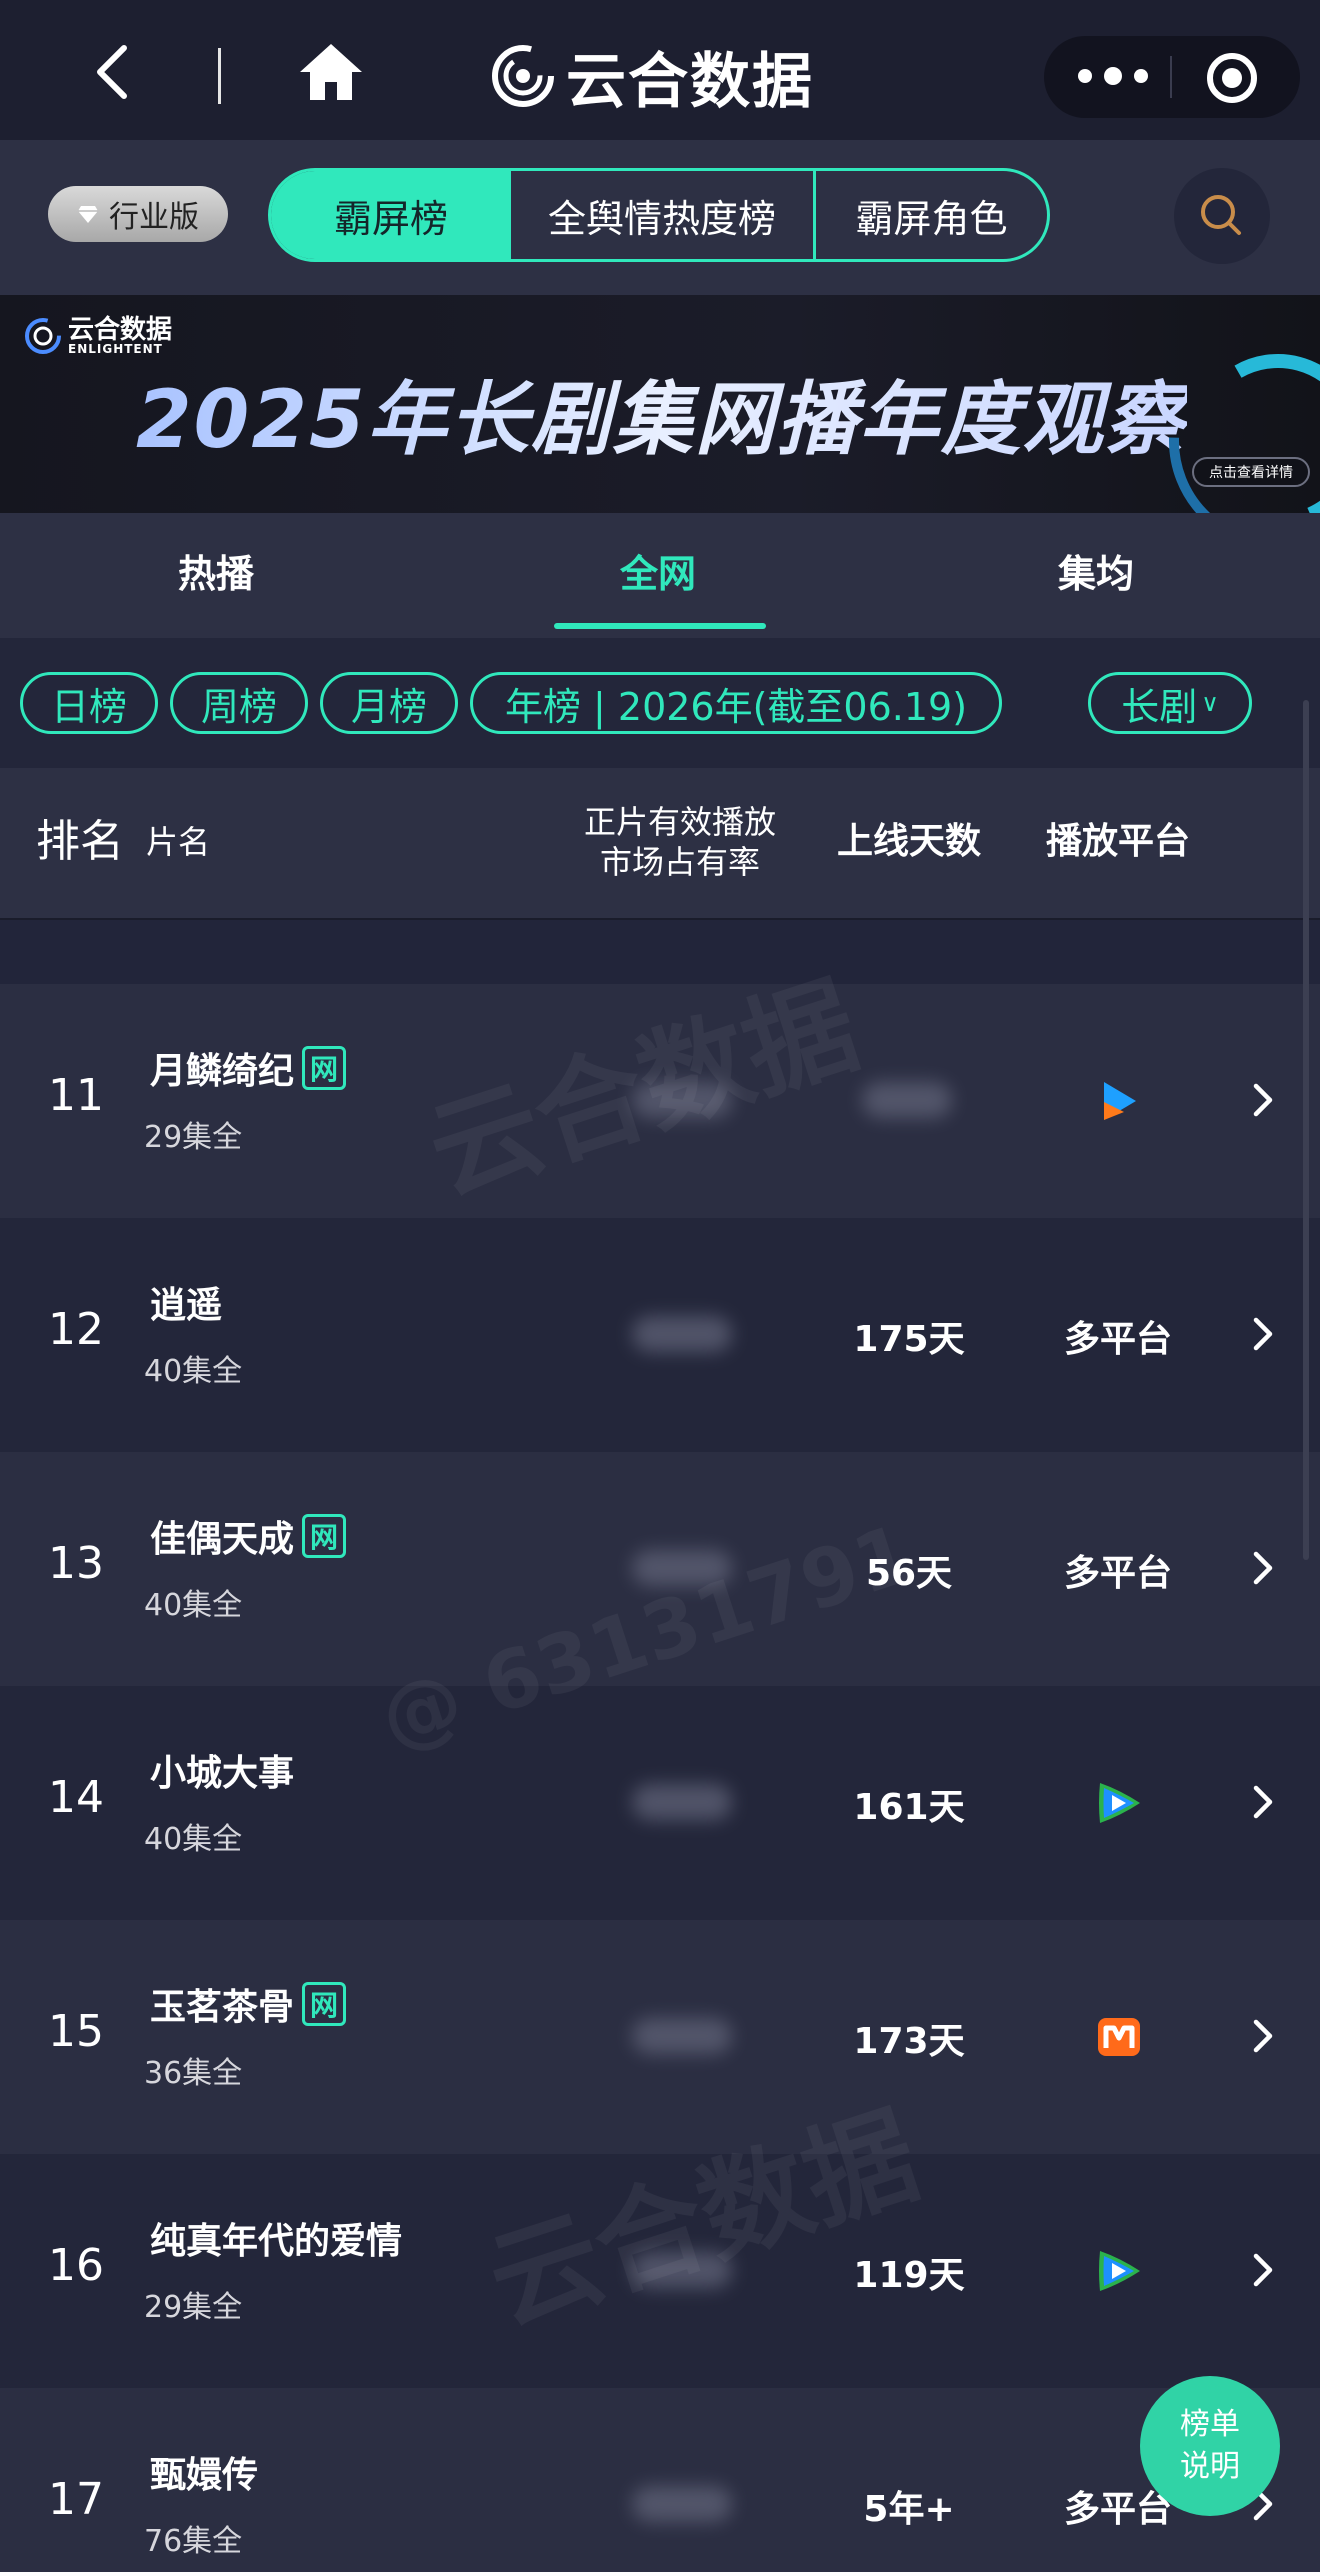  What do you see at coordinates (663, 215) in the screenshot?
I see `tab-public-opinion-heat: 全舆情热度榜` at bounding box center [663, 215].